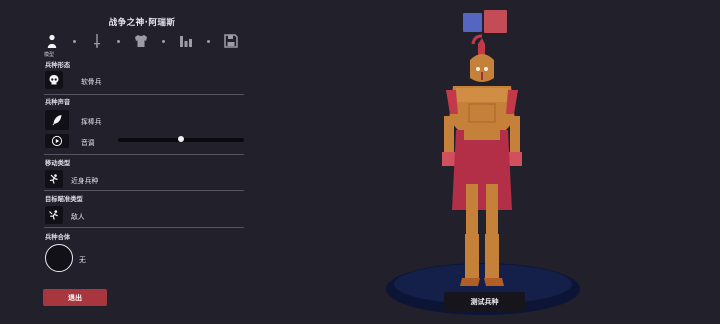 The height and width of the screenshot is (324, 720). Describe the element at coordinates (142, 23) in the screenshot. I see `unit-title: 战争之神·阿瑞斯` at that location.